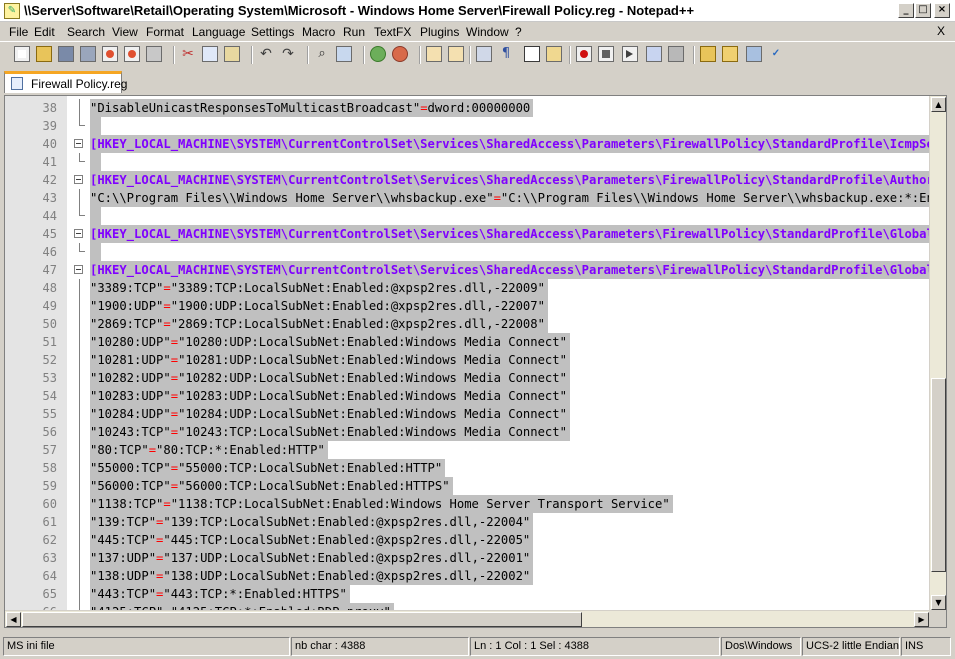  What do you see at coordinates (754, 54) in the screenshot?
I see `monitor-icon` at bounding box center [754, 54].